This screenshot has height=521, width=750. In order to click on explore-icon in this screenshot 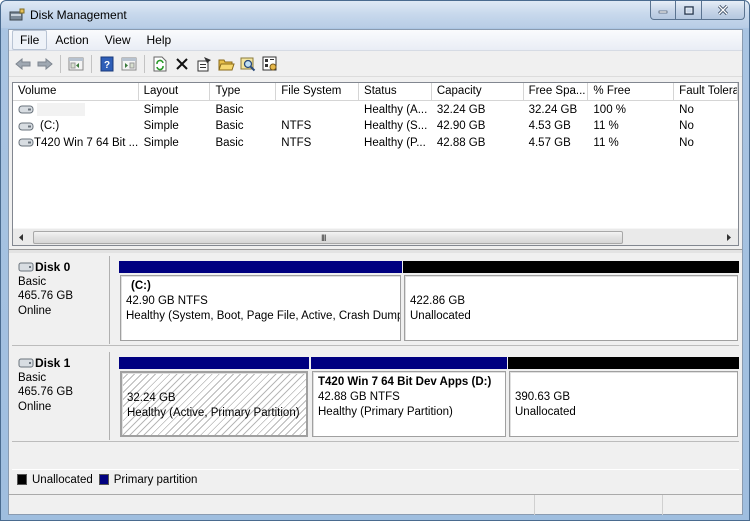, I will do `click(248, 64)`.